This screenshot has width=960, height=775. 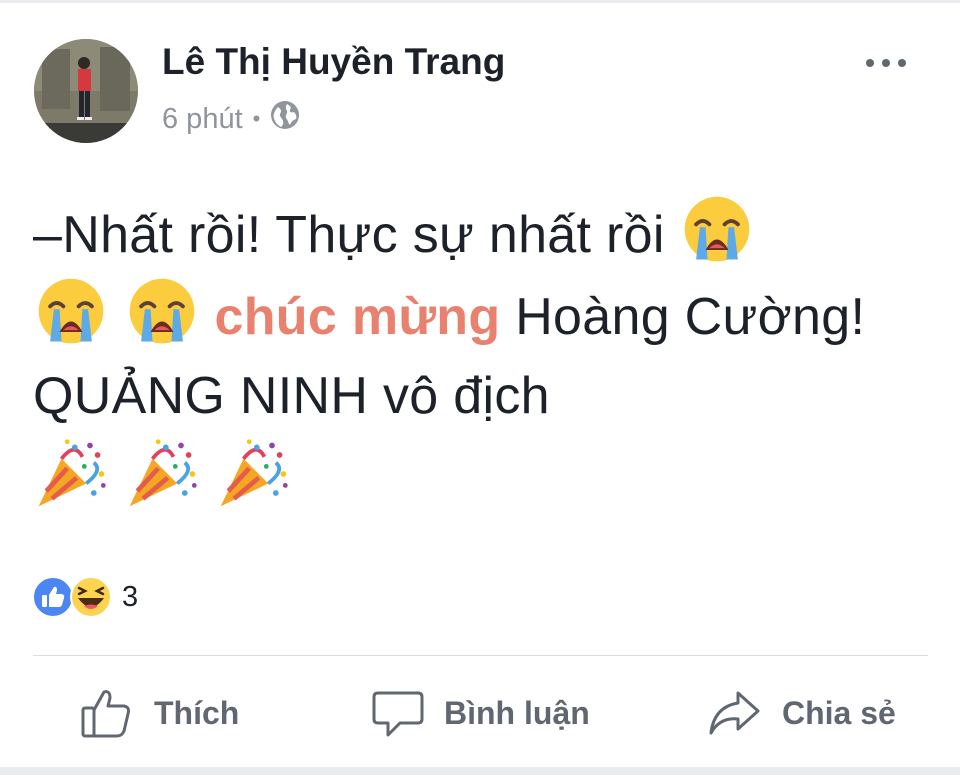 I want to click on reactions-summary: 3, so click(x=85, y=597).